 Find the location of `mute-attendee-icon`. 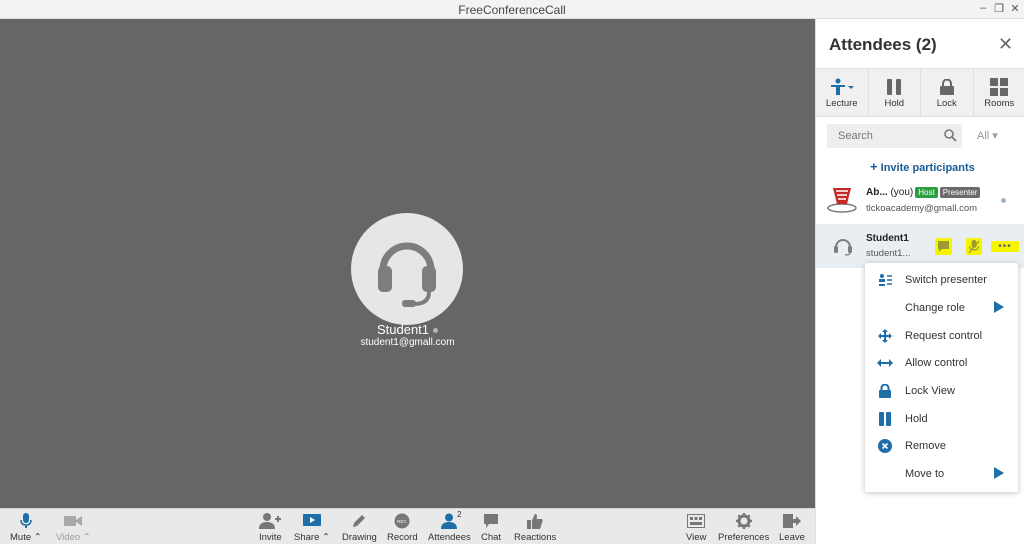

mute-attendee-icon is located at coordinates (974, 246).